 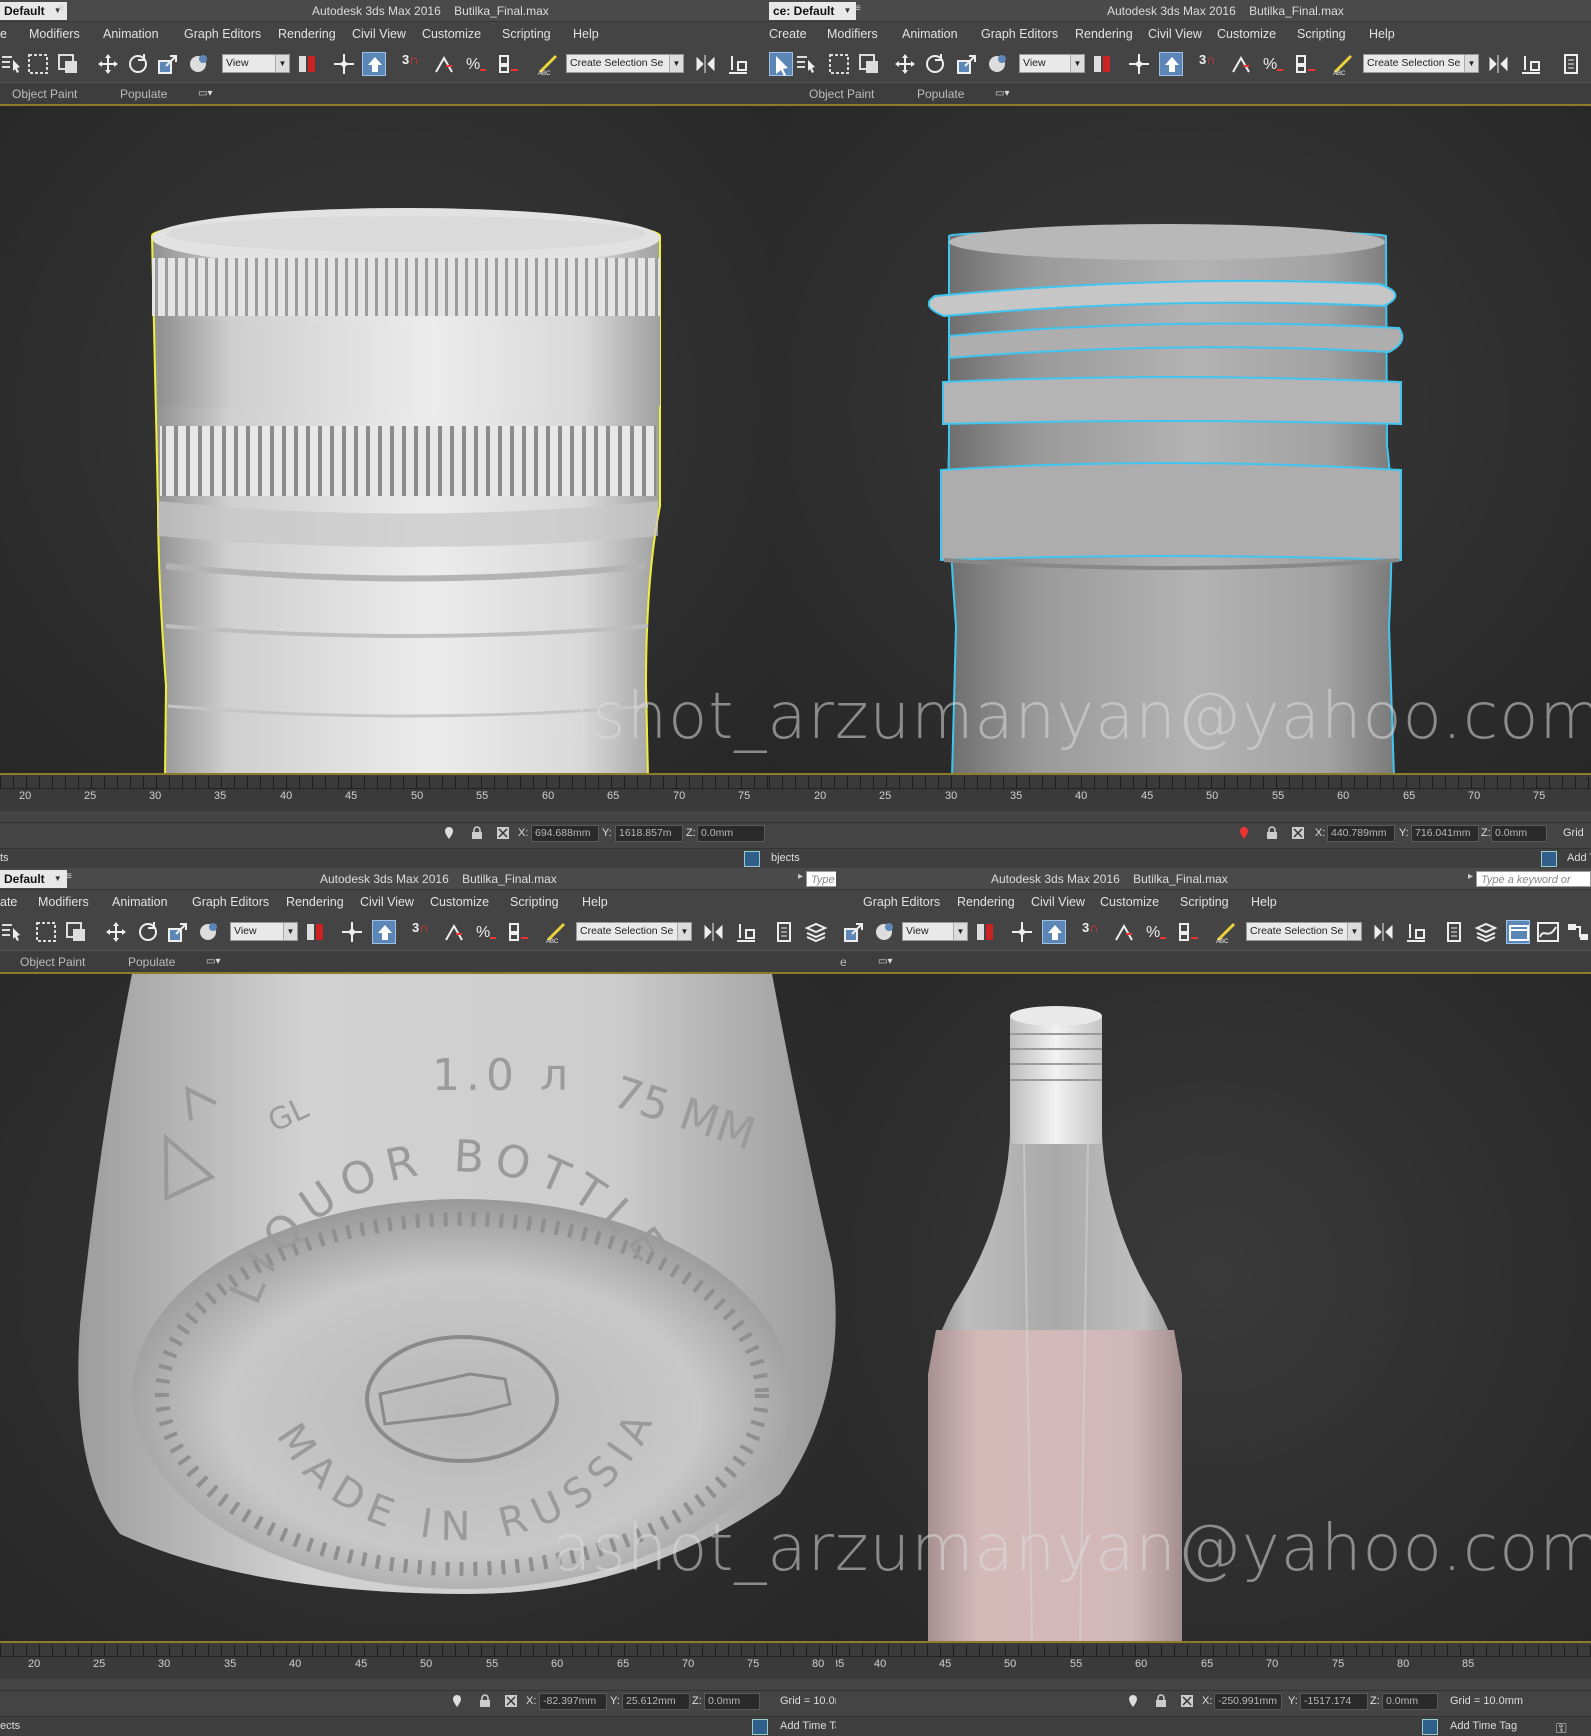 I want to click on menu-create: Create, so click(x=788, y=34).